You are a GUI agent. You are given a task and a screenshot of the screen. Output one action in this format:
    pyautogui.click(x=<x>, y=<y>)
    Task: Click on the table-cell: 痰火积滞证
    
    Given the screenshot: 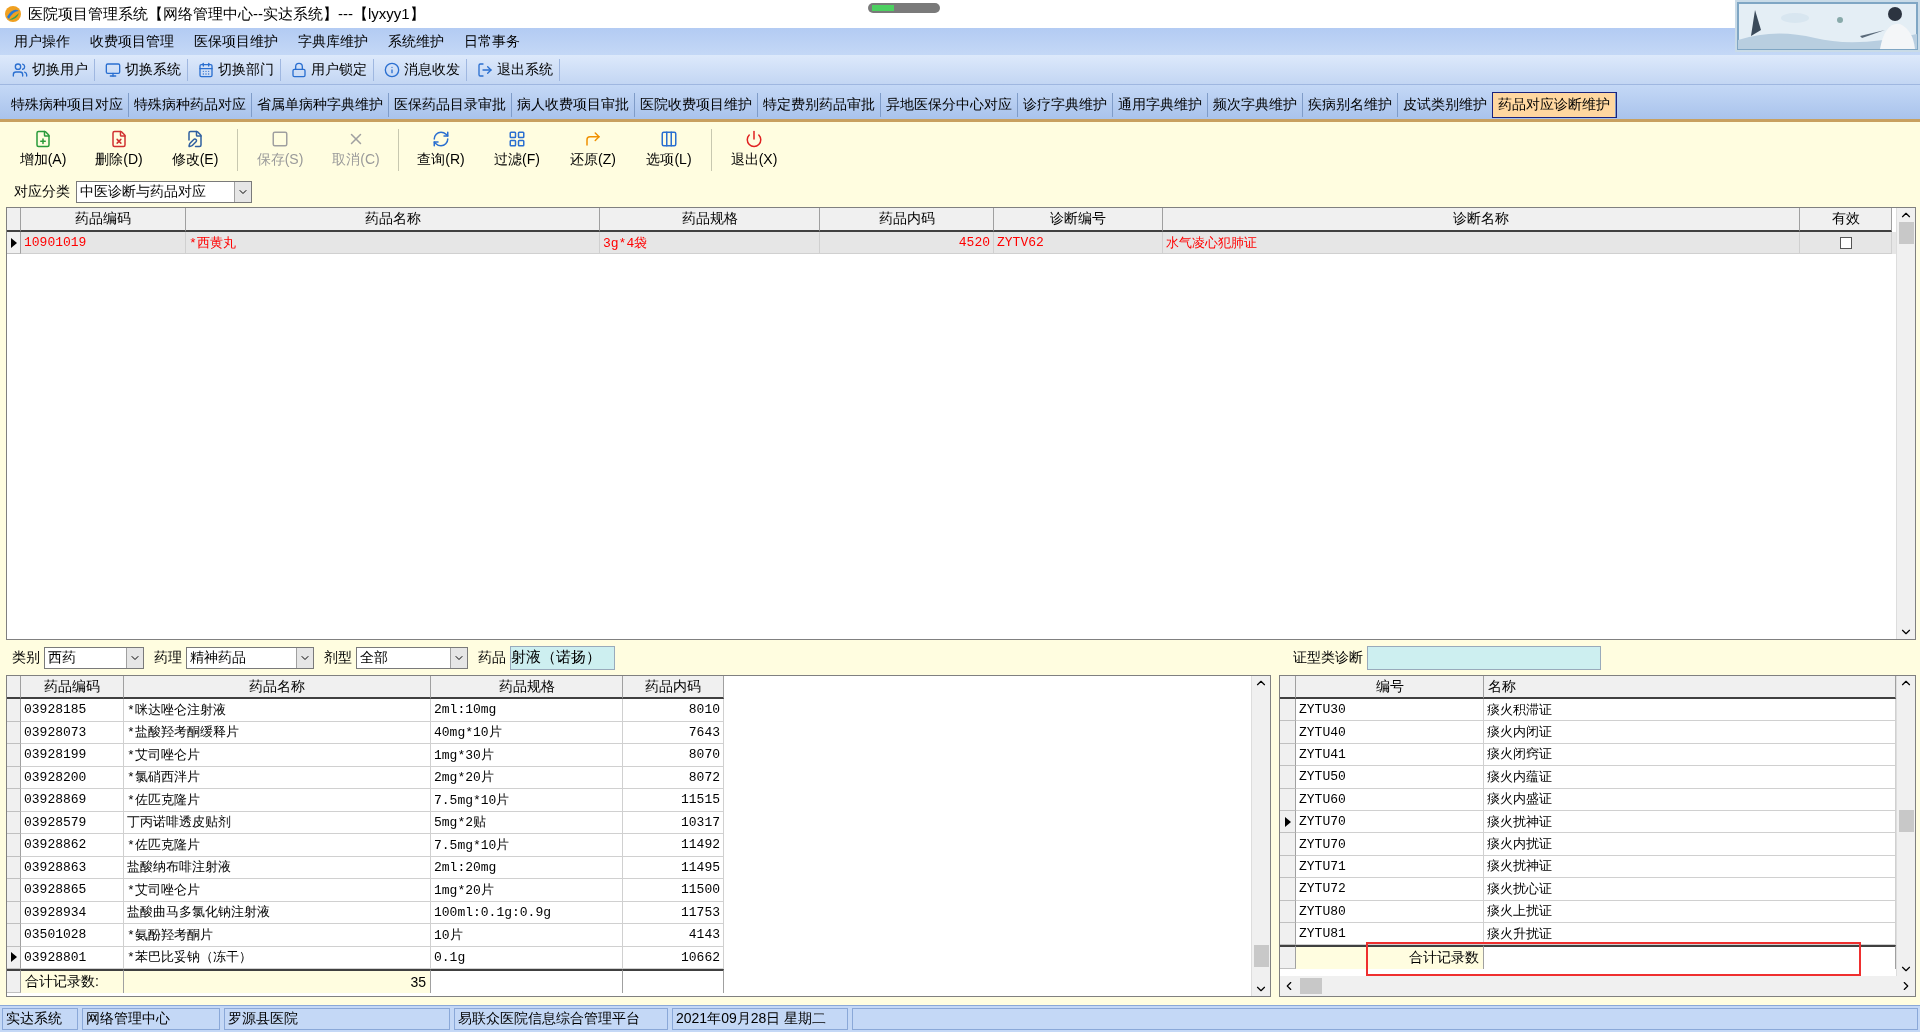 What is the action you would take?
    pyautogui.click(x=1690, y=710)
    